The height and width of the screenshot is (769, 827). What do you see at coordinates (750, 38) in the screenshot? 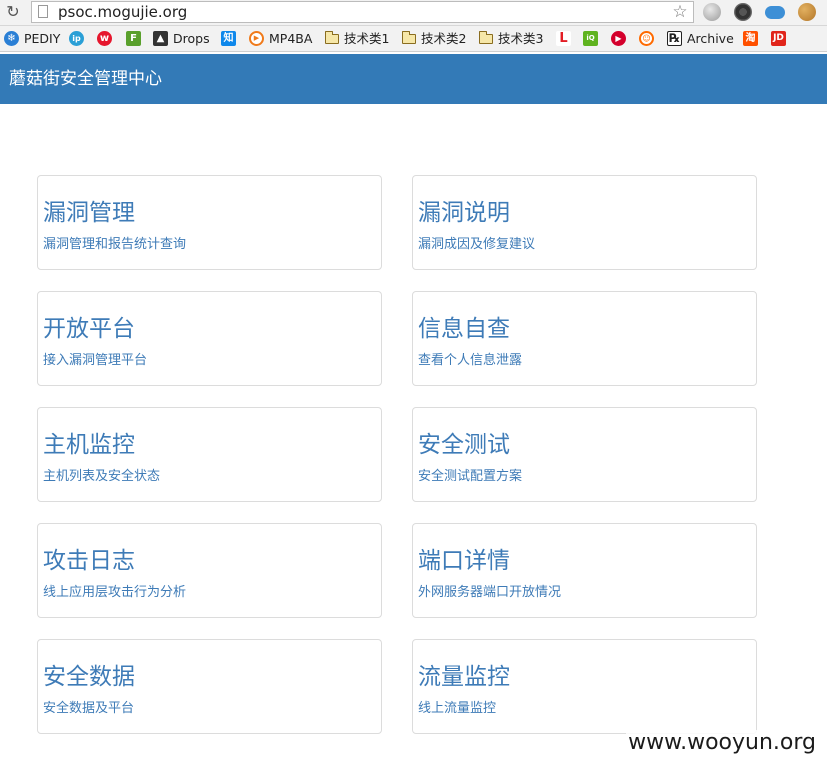
I see `taobao-icon: 淘` at bounding box center [750, 38].